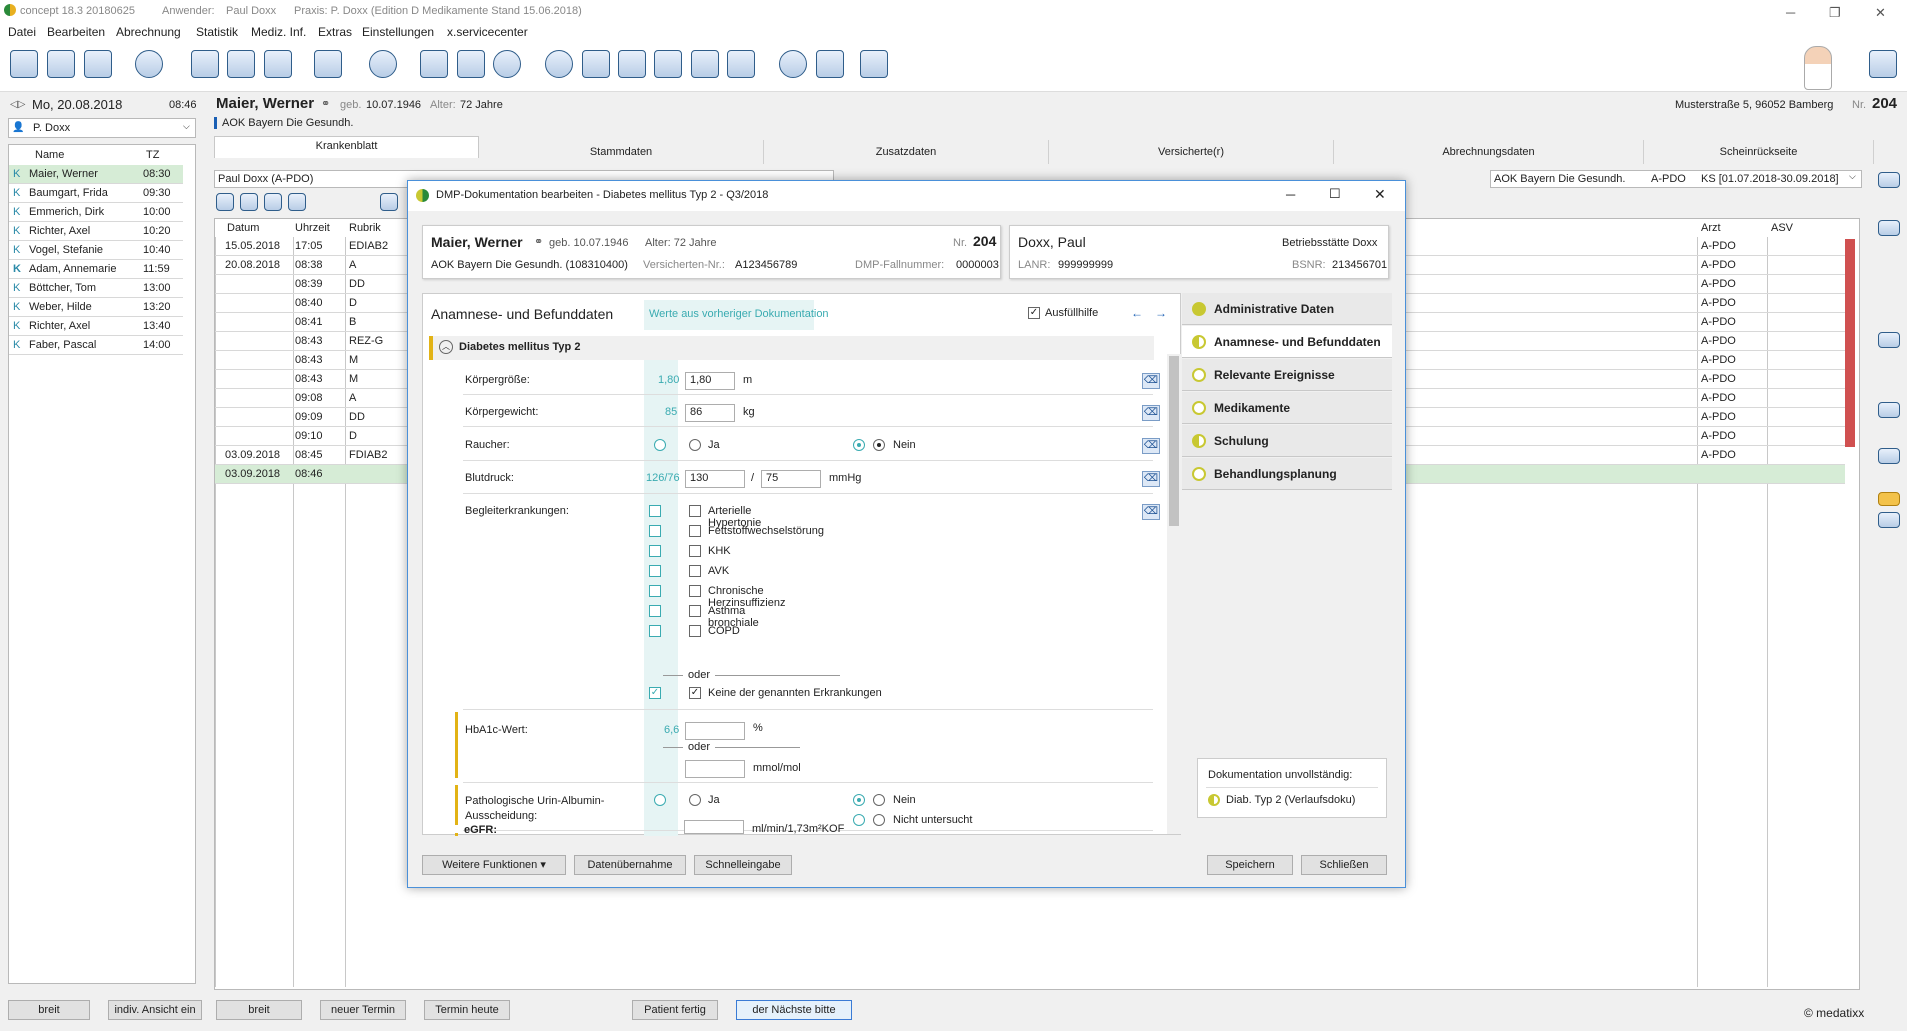  What do you see at coordinates (1034, 313) in the screenshot?
I see `ausfuellhilfe-checkbox: ✓` at bounding box center [1034, 313].